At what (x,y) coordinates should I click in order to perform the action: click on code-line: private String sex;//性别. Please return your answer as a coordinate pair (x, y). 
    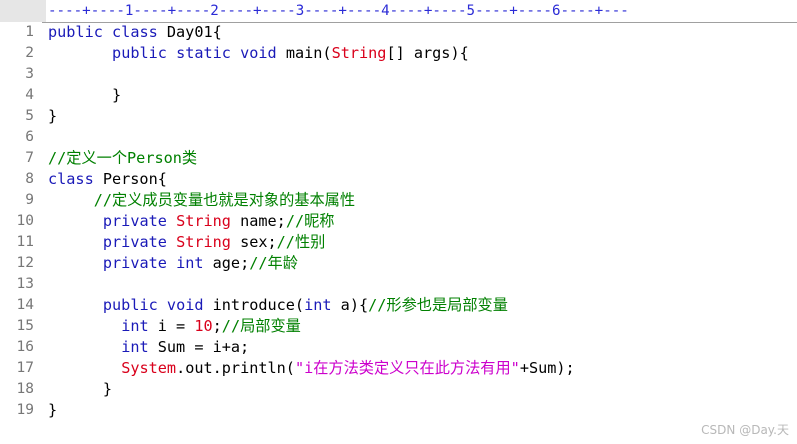
    Looking at the image, I should click on (186, 242).